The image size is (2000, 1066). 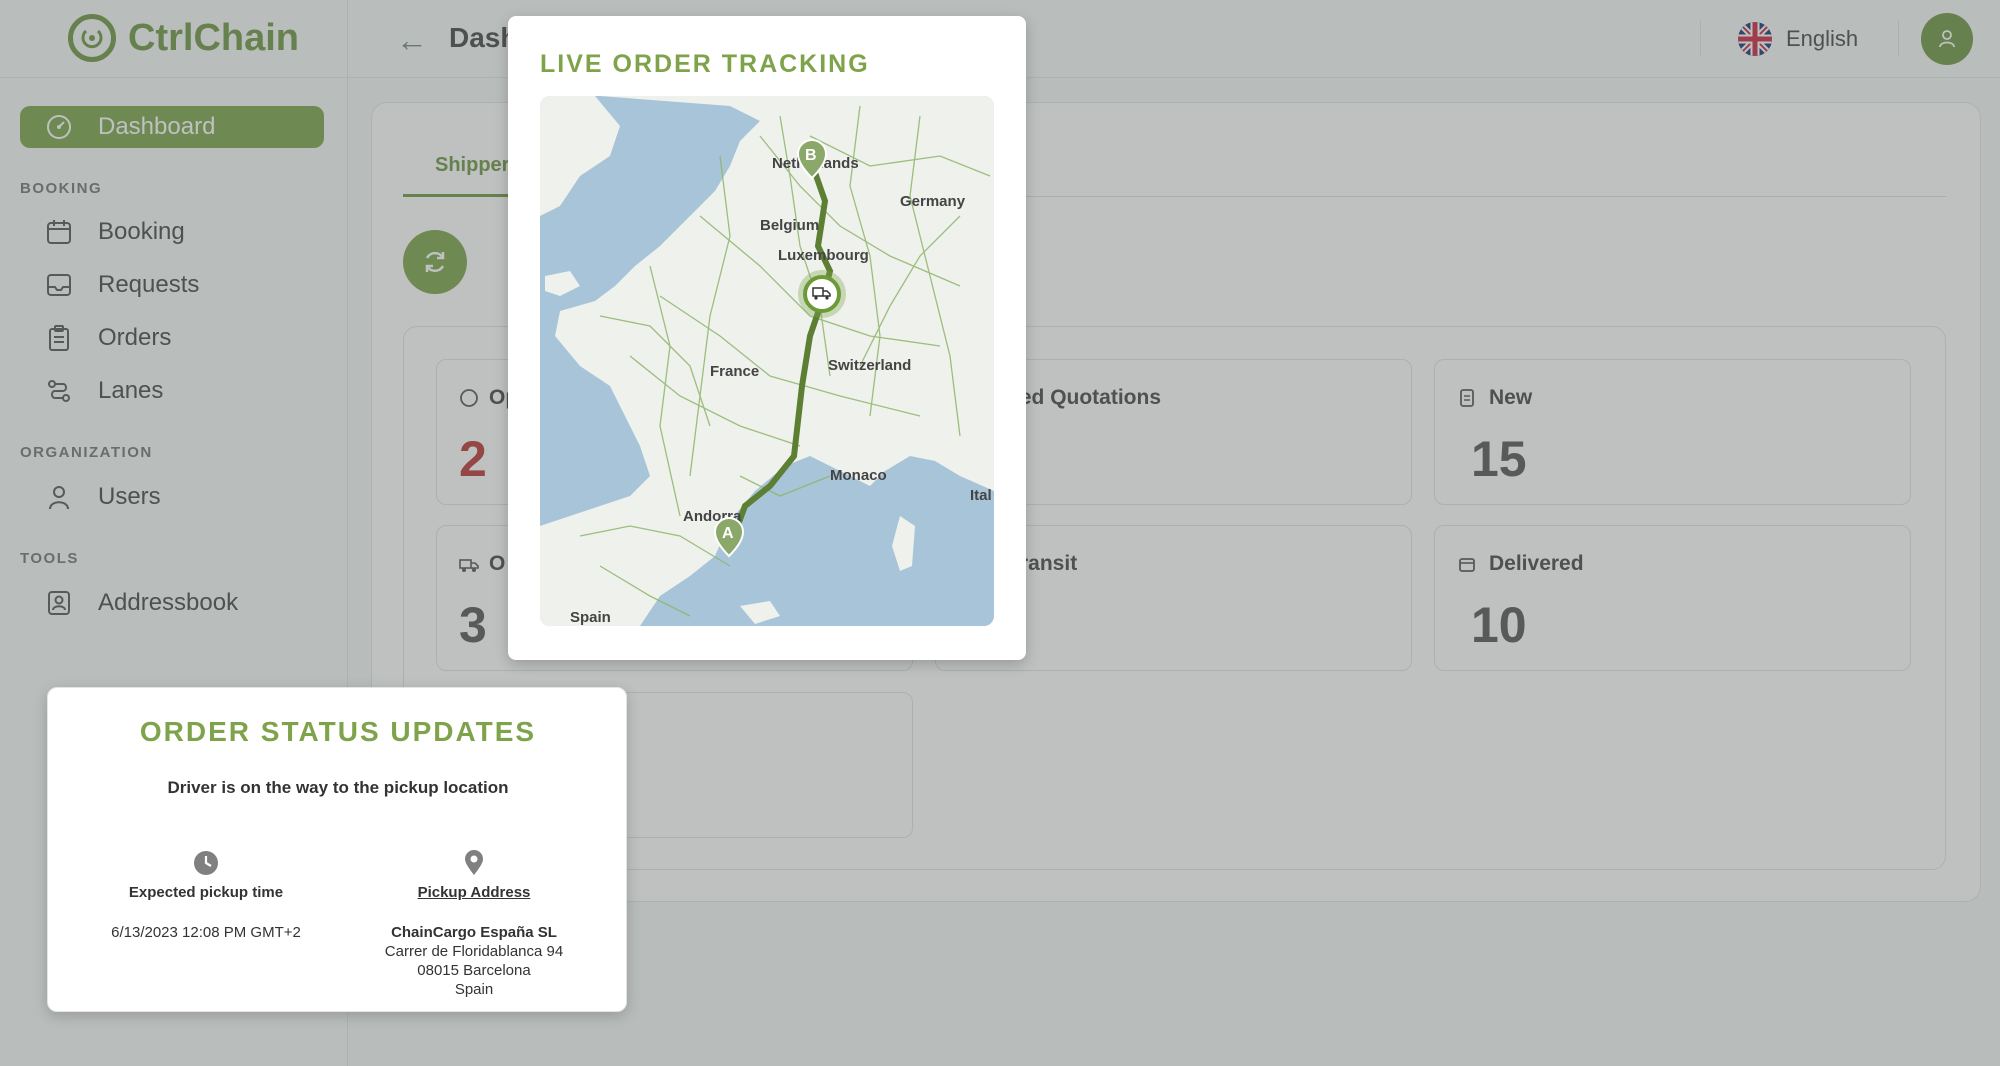 What do you see at coordinates (869, 365) in the screenshot?
I see `map-label-switzerland: Switzerland` at bounding box center [869, 365].